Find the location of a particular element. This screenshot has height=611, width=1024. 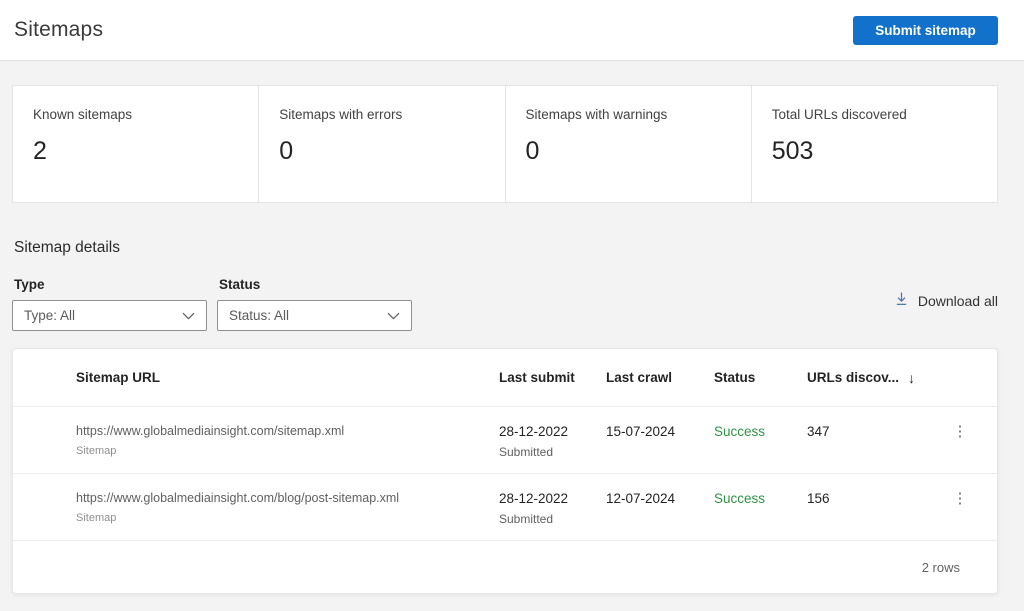

type-dropdown-value: Type: All is located at coordinates (50, 315).